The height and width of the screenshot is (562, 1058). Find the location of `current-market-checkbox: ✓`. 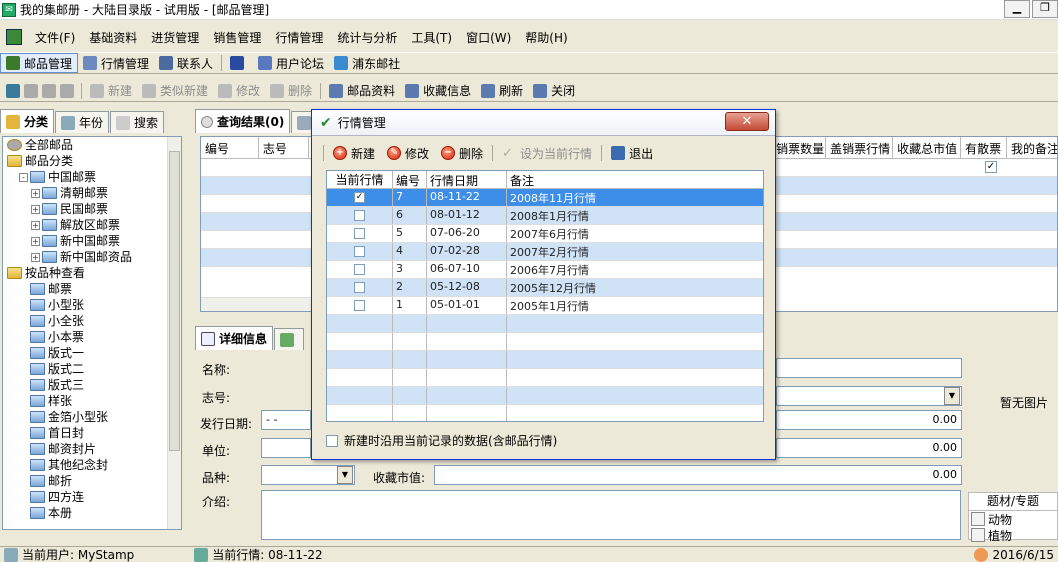

current-market-checkbox: ✓ is located at coordinates (359, 197).